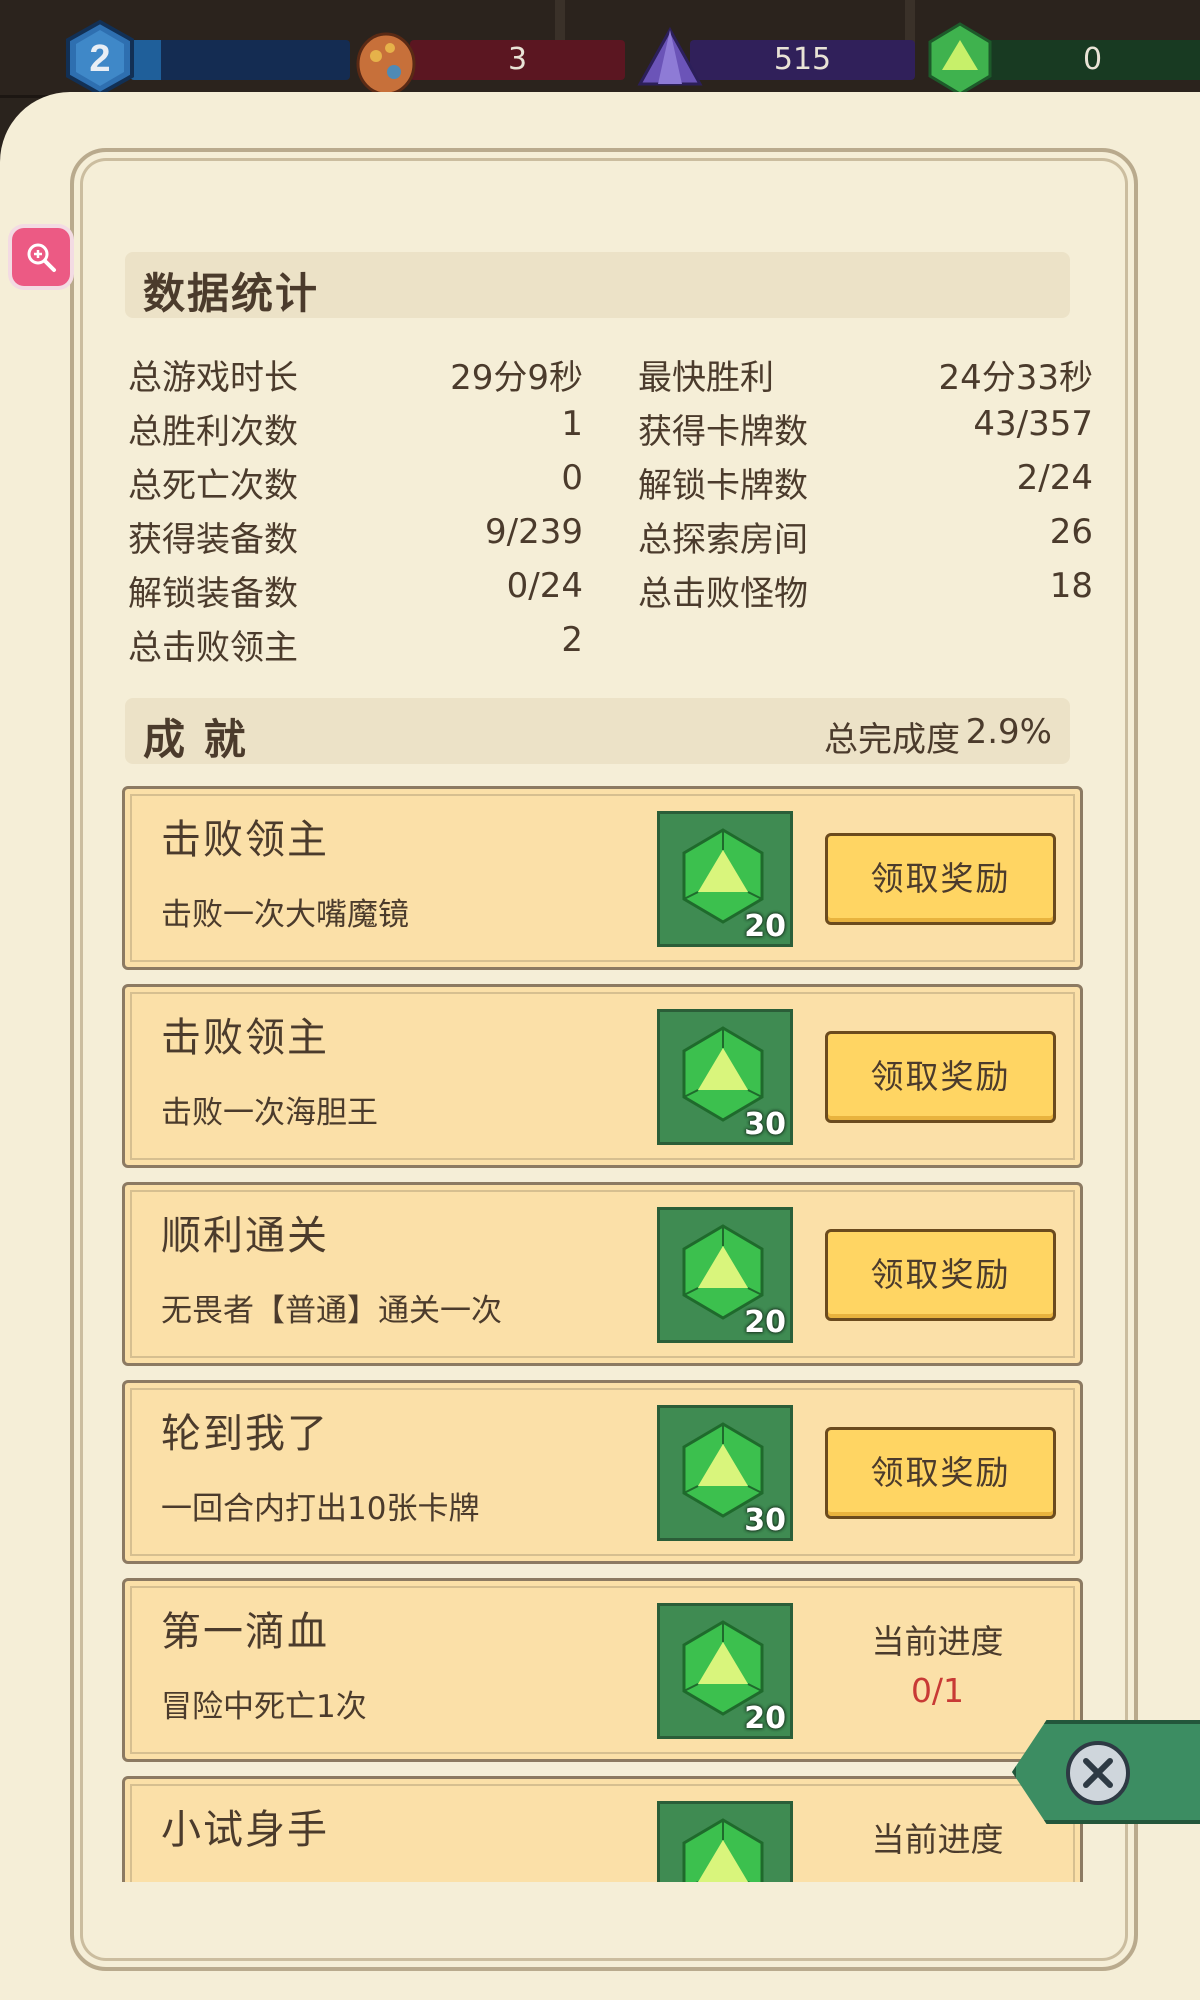 This screenshot has height=2000, width=1200. What do you see at coordinates (597, 285) in the screenshot?
I see `stats-header: 数据统计` at bounding box center [597, 285].